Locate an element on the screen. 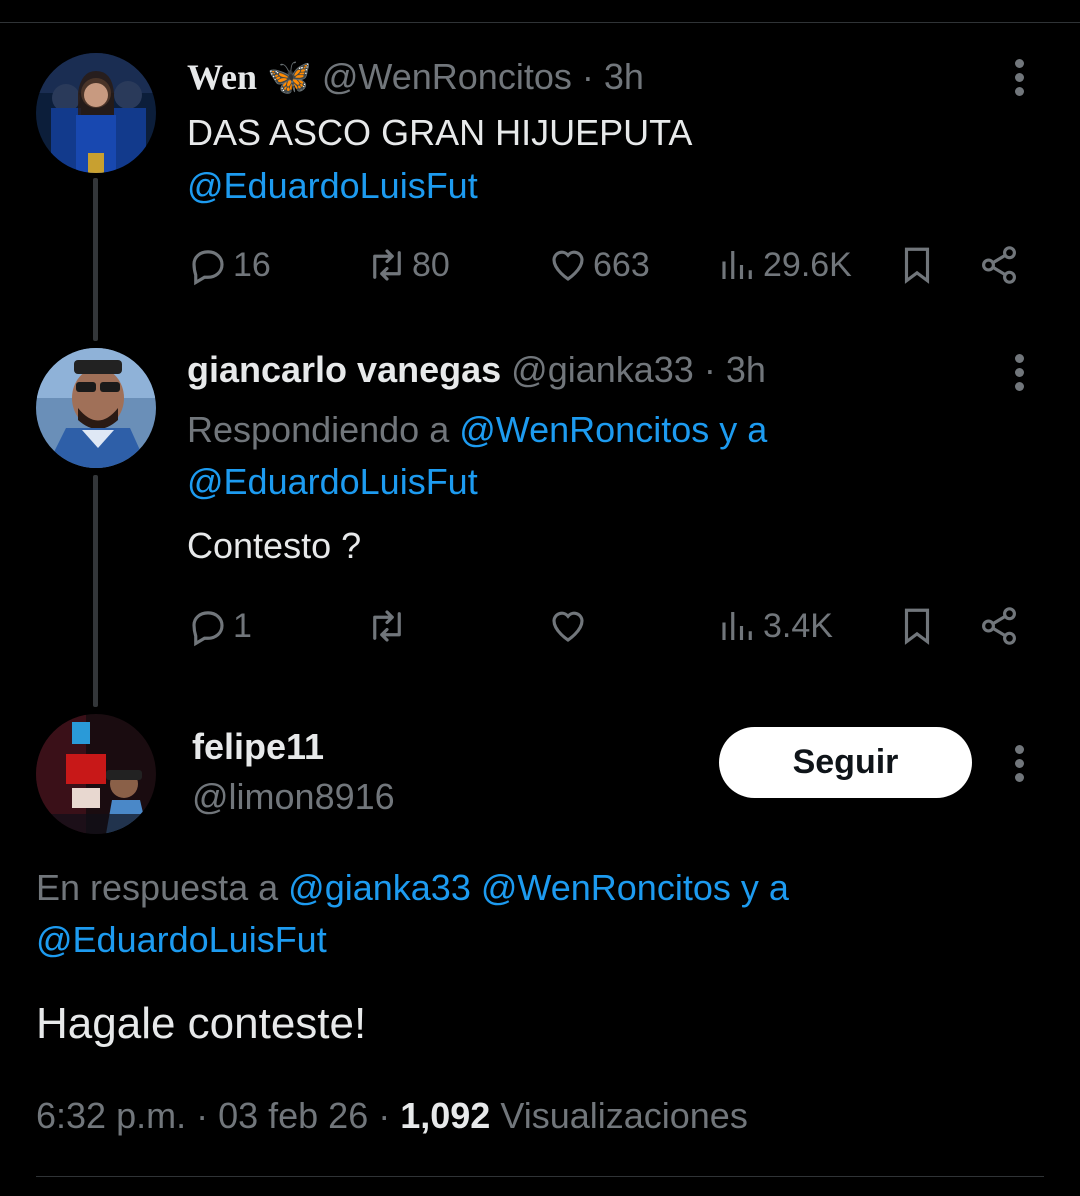 Image resolution: width=1080 pixels, height=1196 pixels. like-button: 663 is located at coordinates (598, 265).